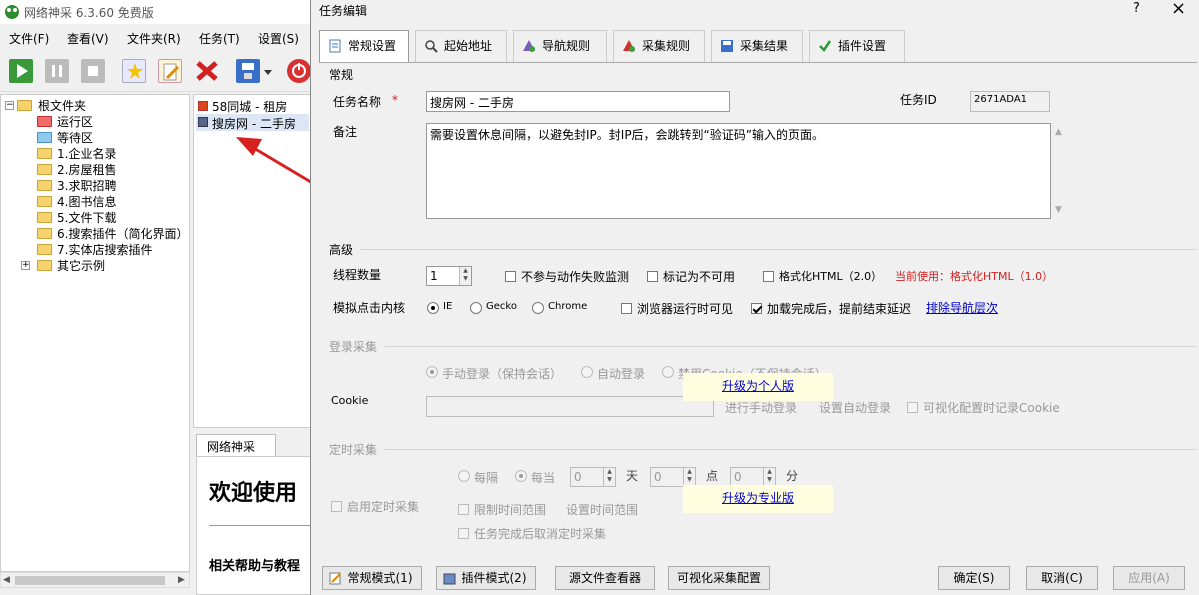 This screenshot has width=1199, height=595. I want to click on no-monitor-checkbox, so click(510, 276).